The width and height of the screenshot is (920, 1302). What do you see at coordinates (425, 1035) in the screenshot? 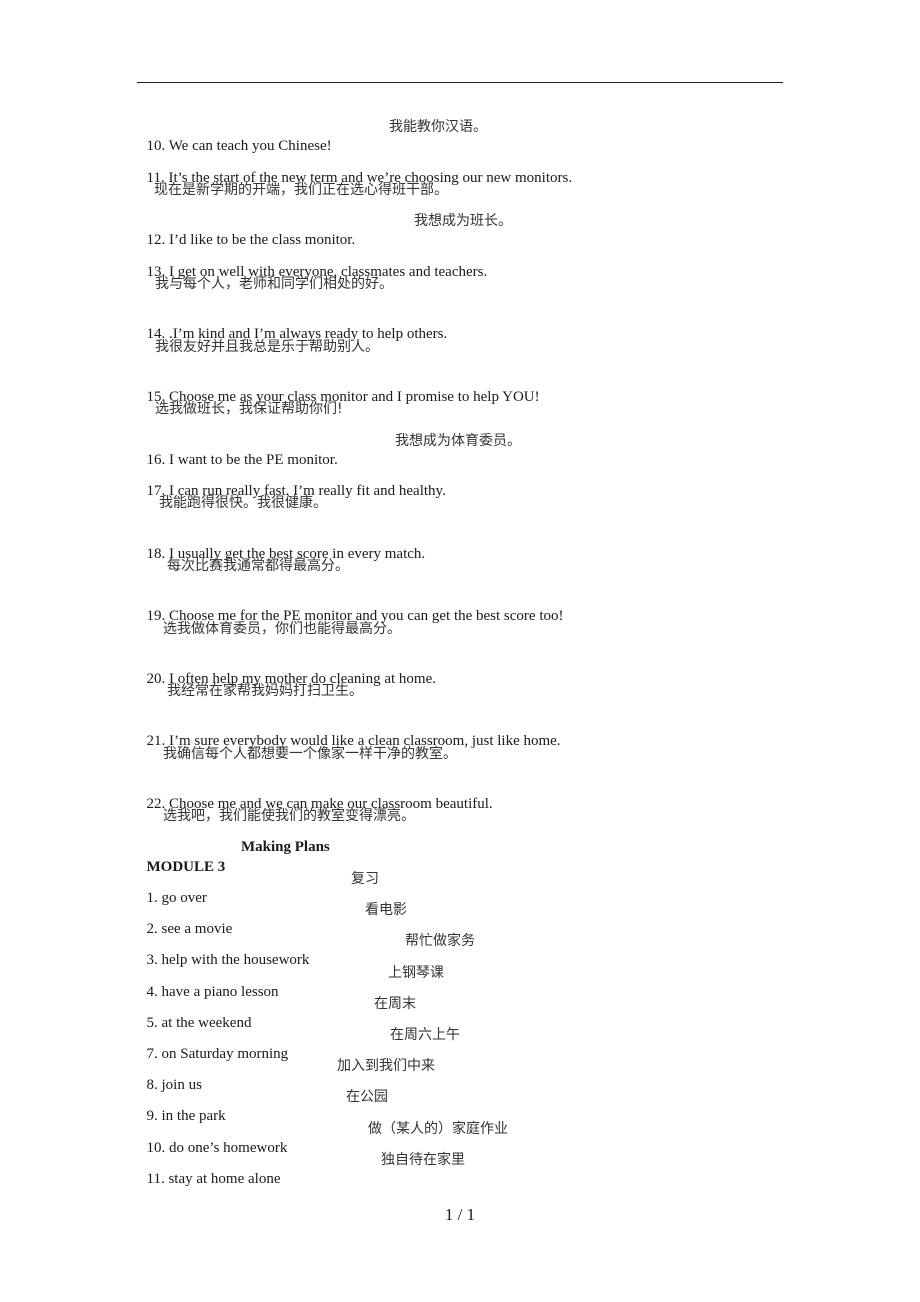
I see `phrase-zh: 在周六上午` at bounding box center [425, 1035].